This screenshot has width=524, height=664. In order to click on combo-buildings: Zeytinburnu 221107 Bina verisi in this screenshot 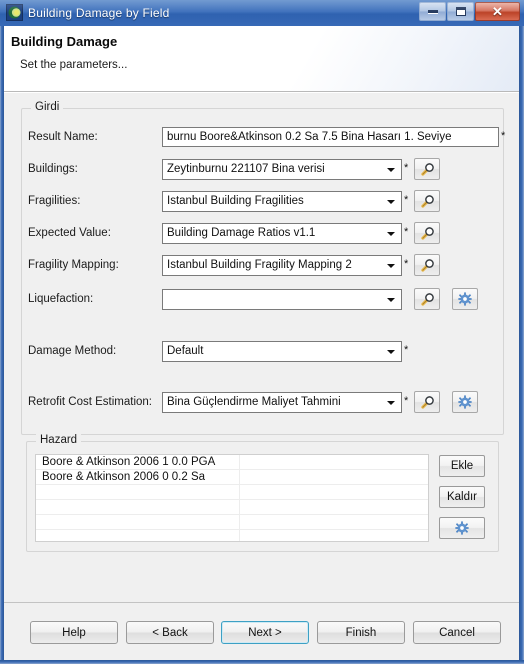, I will do `click(282, 169)`.